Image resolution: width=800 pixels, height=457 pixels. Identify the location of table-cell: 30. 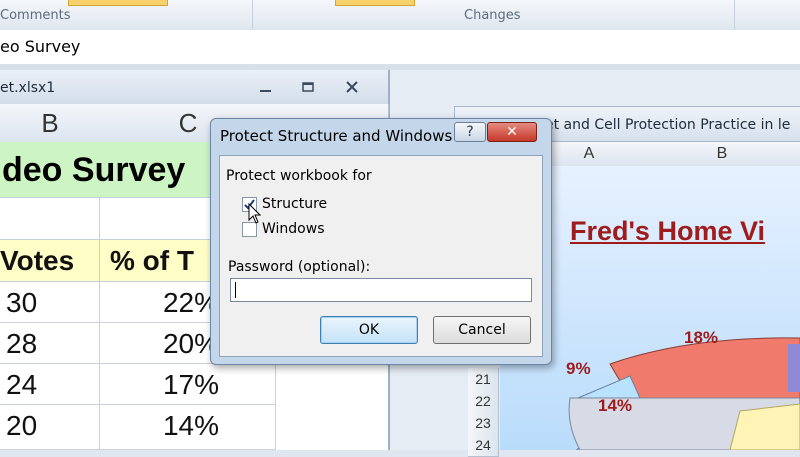
(50, 302).